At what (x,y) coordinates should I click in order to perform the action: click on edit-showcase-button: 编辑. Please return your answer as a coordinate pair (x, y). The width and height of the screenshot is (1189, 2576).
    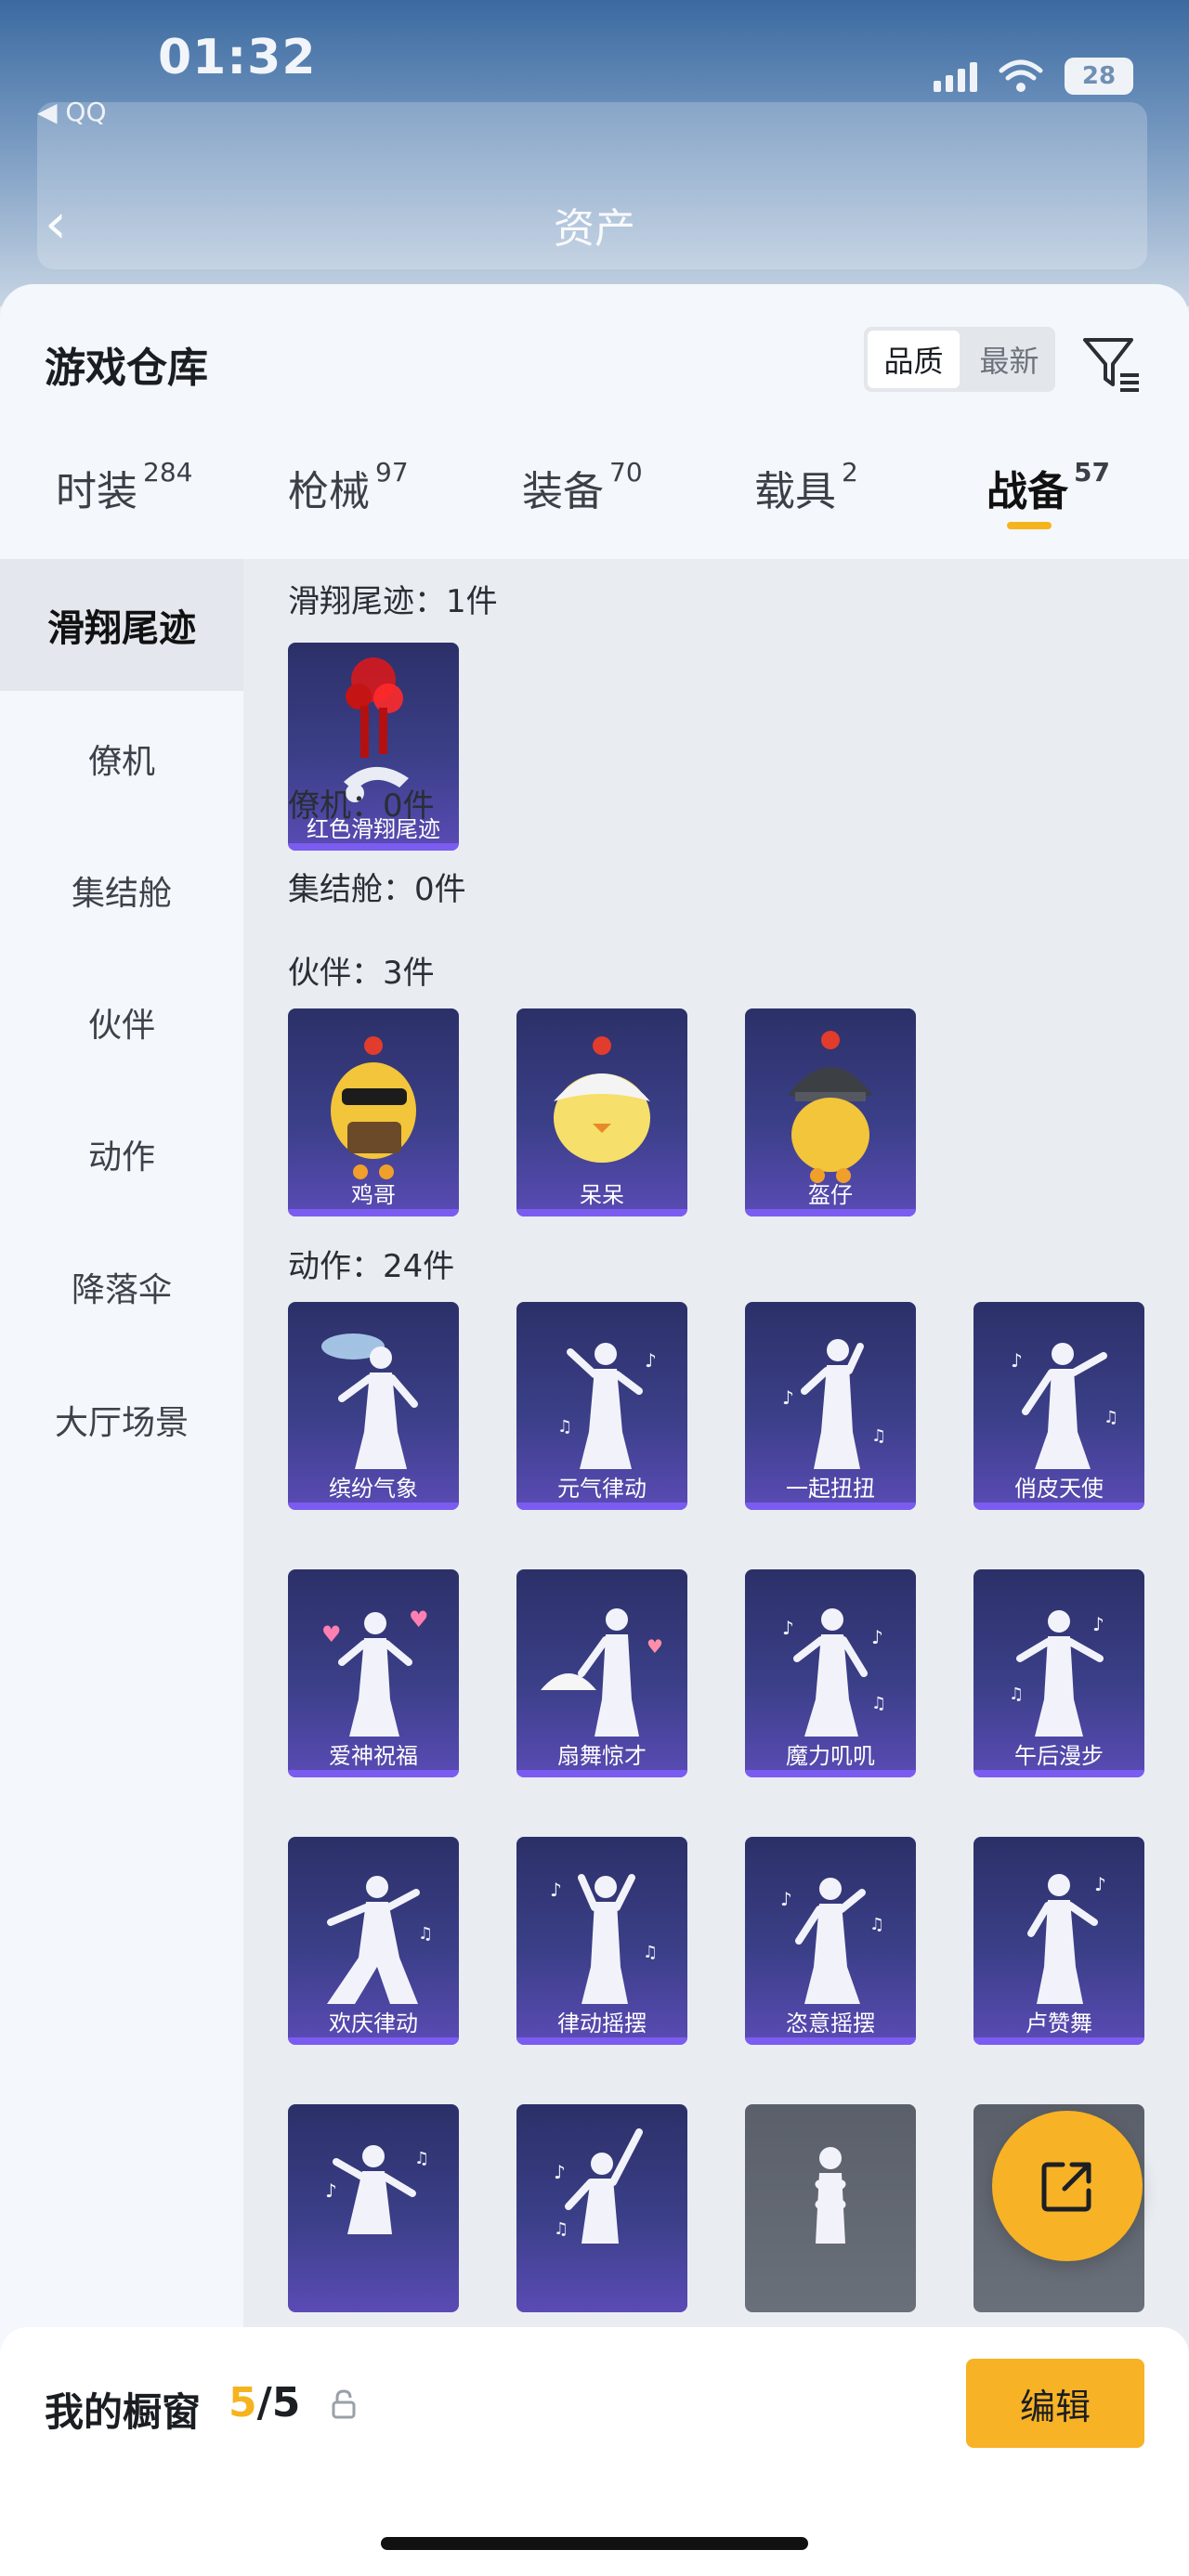
    Looking at the image, I should click on (1055, 2403).